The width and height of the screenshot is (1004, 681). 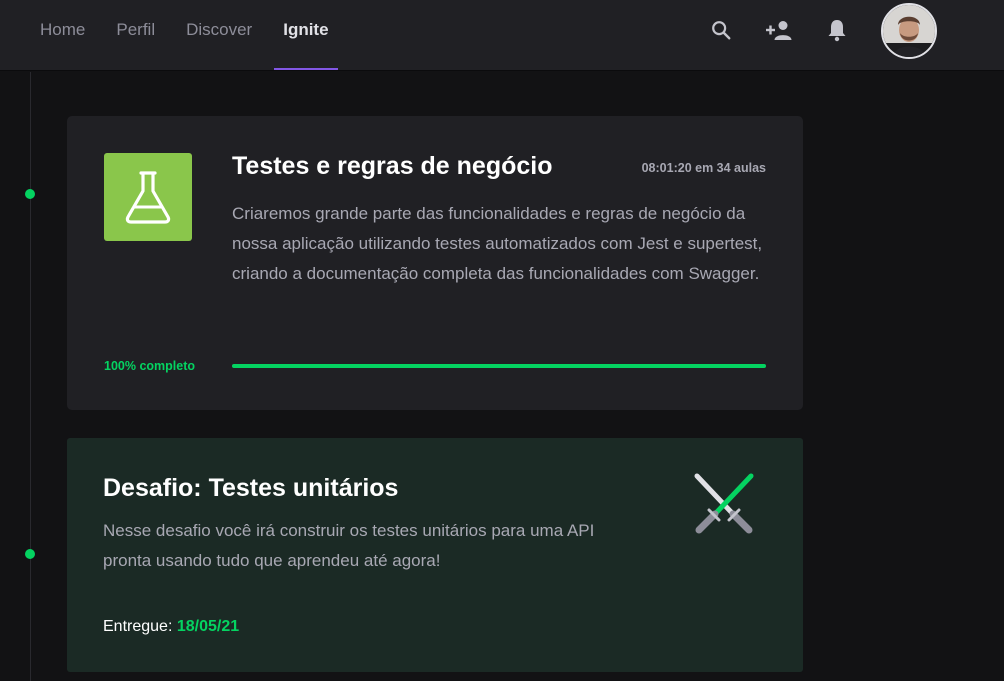 I want to click on challenge-title: Desafio: Testes unitários, so click(x=251, y=488).